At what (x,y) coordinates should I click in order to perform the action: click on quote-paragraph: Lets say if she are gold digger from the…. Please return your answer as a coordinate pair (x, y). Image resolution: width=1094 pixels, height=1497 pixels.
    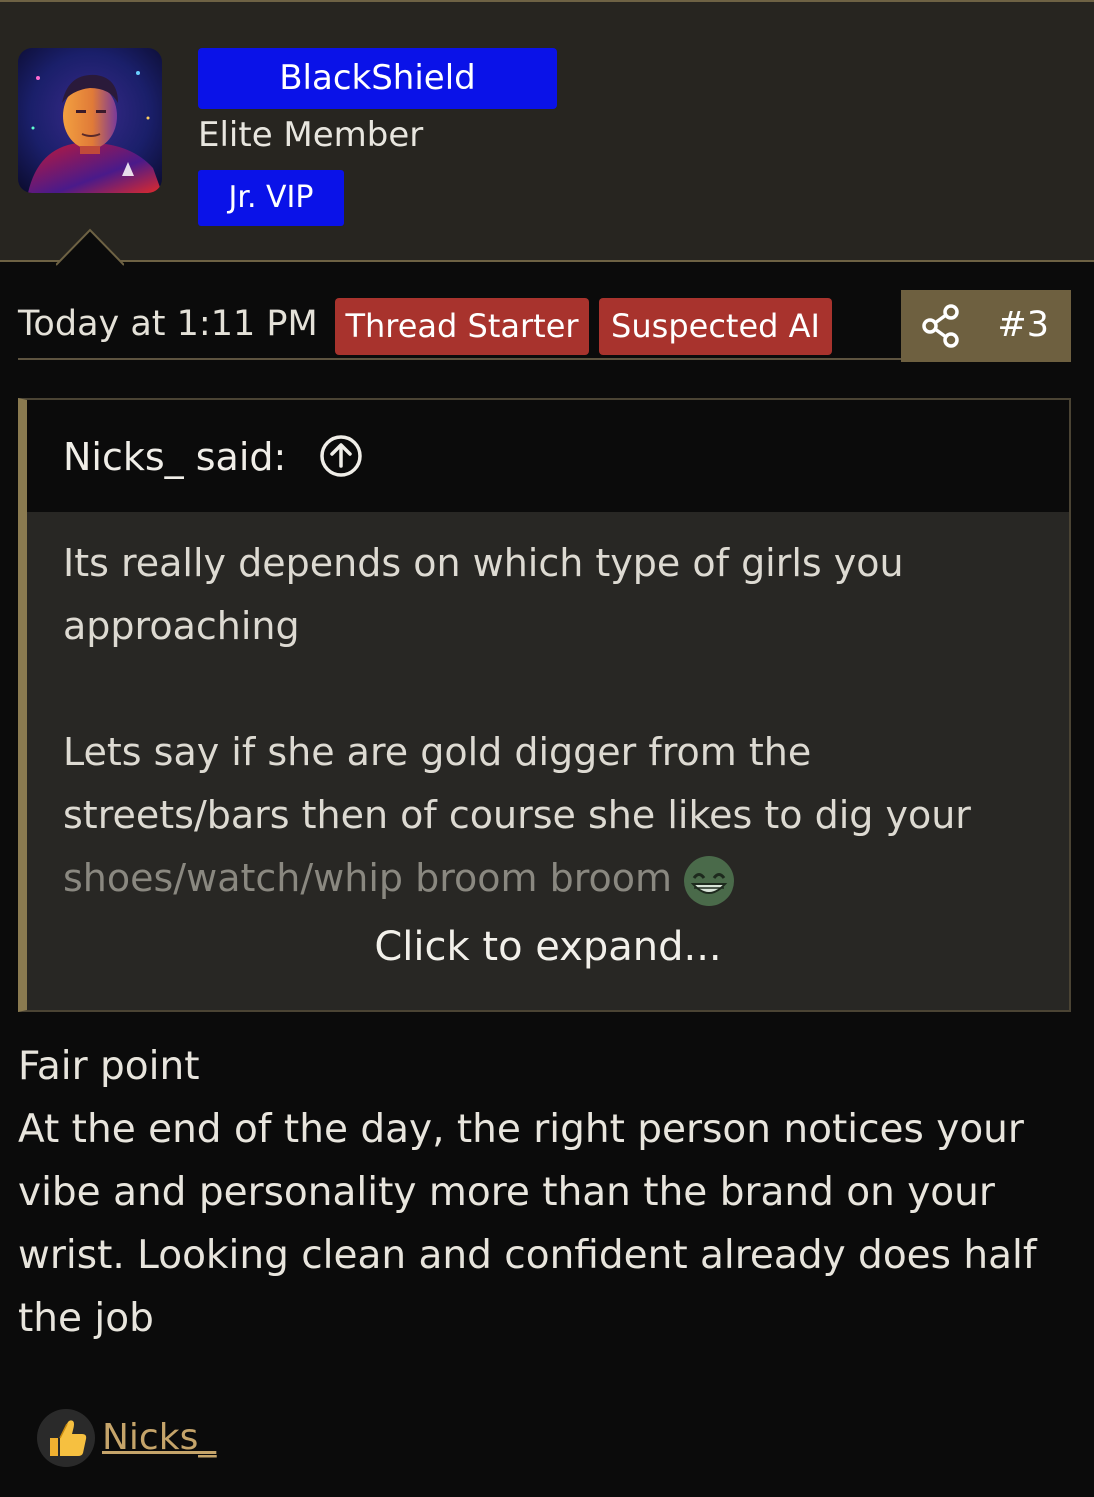
    Looking at the image, I should click on (553, 815).